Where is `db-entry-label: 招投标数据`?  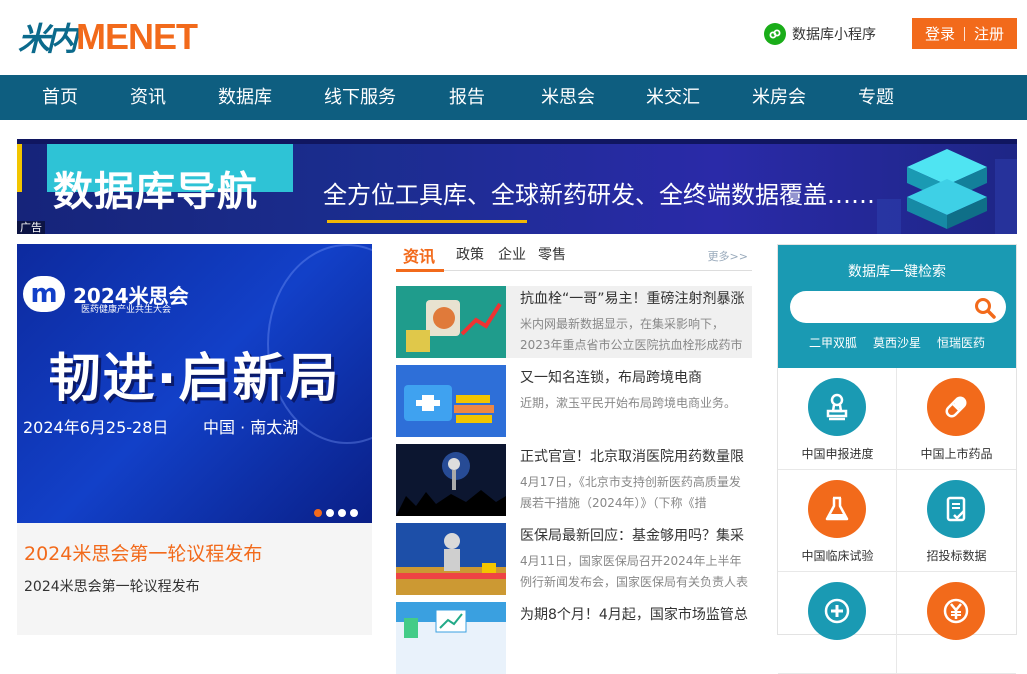 db-entry-label: 招投标数据 is located at coordinates (956, 556).